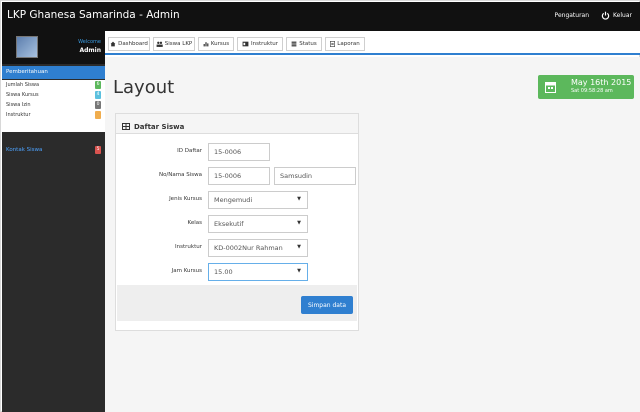  What do you see at coordinates (24, 150) in the screenshot?
I see `sidebar-item-label: Kontak Siswa` at bounding box center [24, 150].